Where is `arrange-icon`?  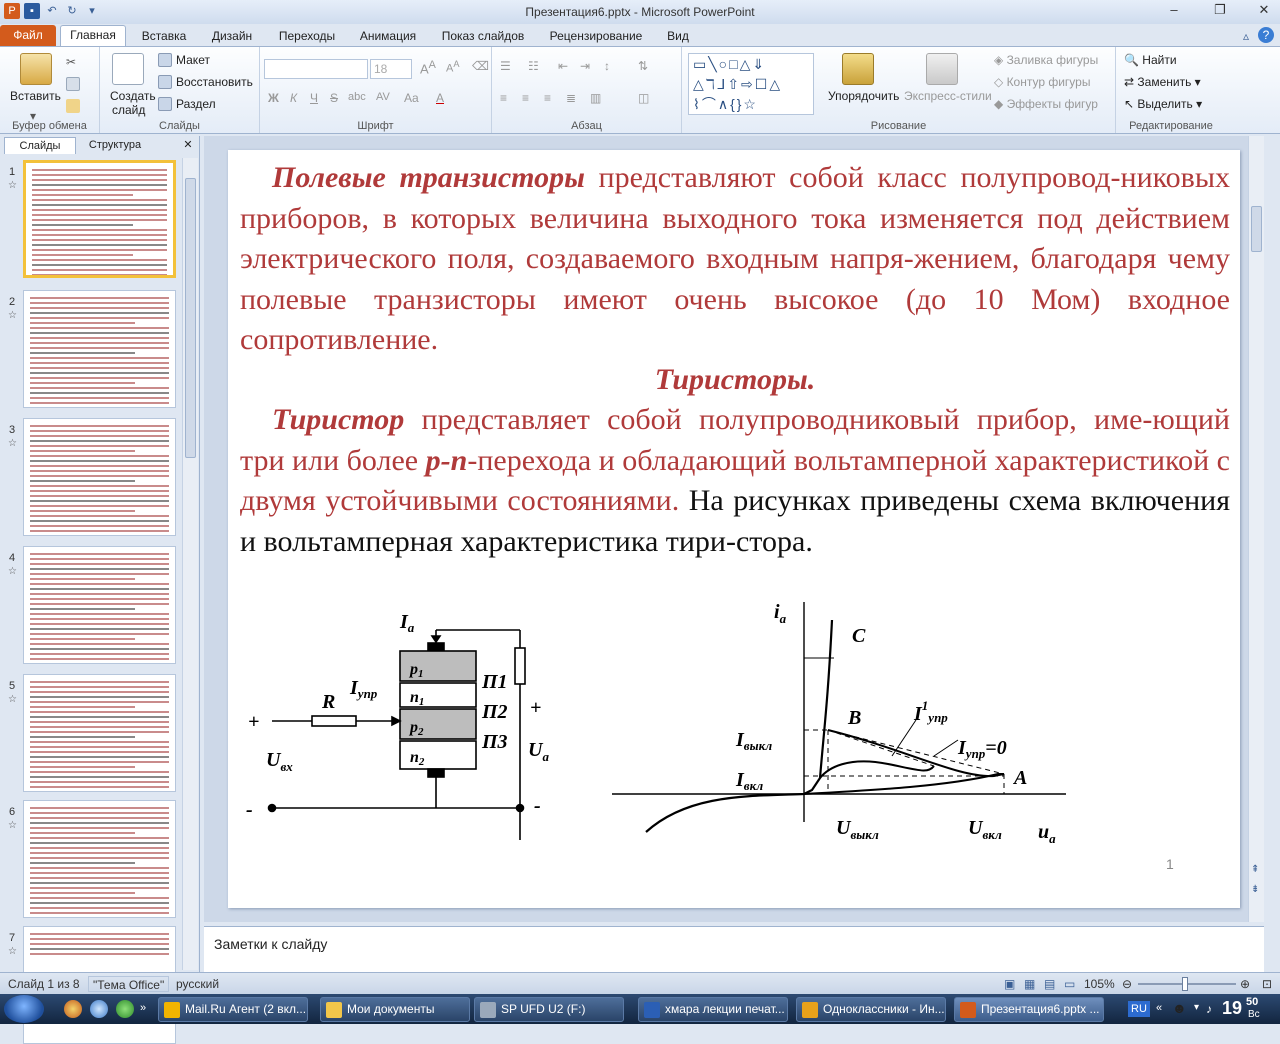 arrange-icon is located at coordinates (858, 69).